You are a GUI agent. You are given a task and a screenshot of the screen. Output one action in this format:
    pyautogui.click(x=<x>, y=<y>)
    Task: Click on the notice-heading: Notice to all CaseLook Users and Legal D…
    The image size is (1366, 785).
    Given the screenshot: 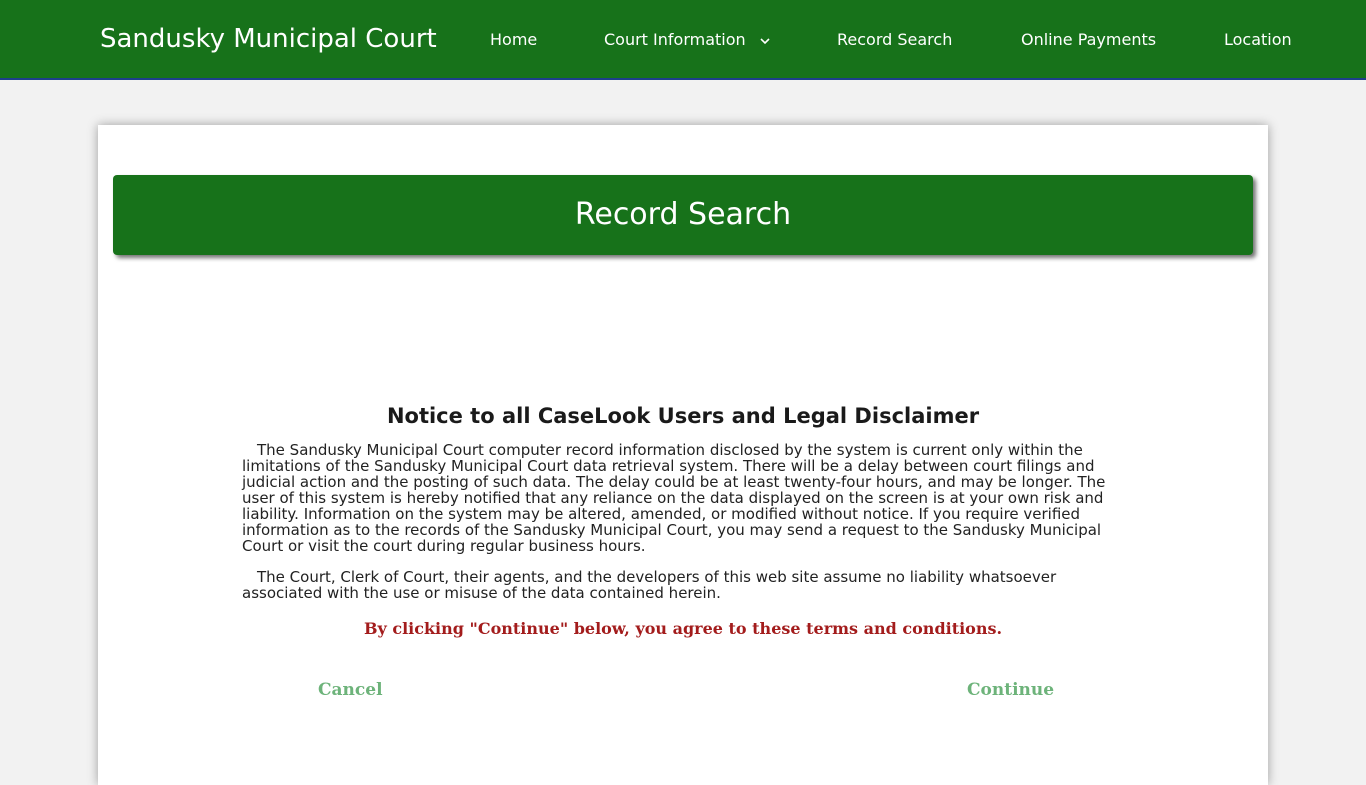 What is the action you would take?
    pyautogui.click(x=683, y=416)
    